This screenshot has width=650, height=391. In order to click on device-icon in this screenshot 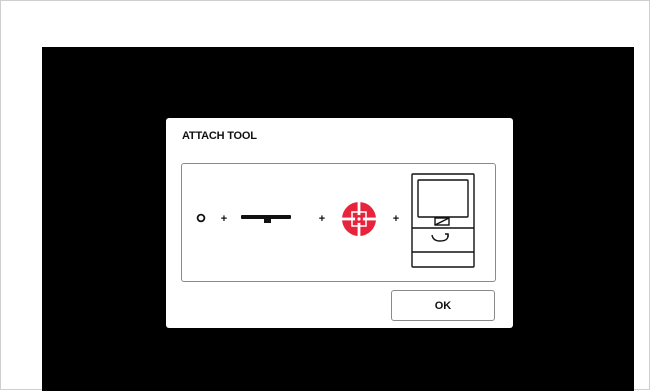, I will do `click(443, 220)`.